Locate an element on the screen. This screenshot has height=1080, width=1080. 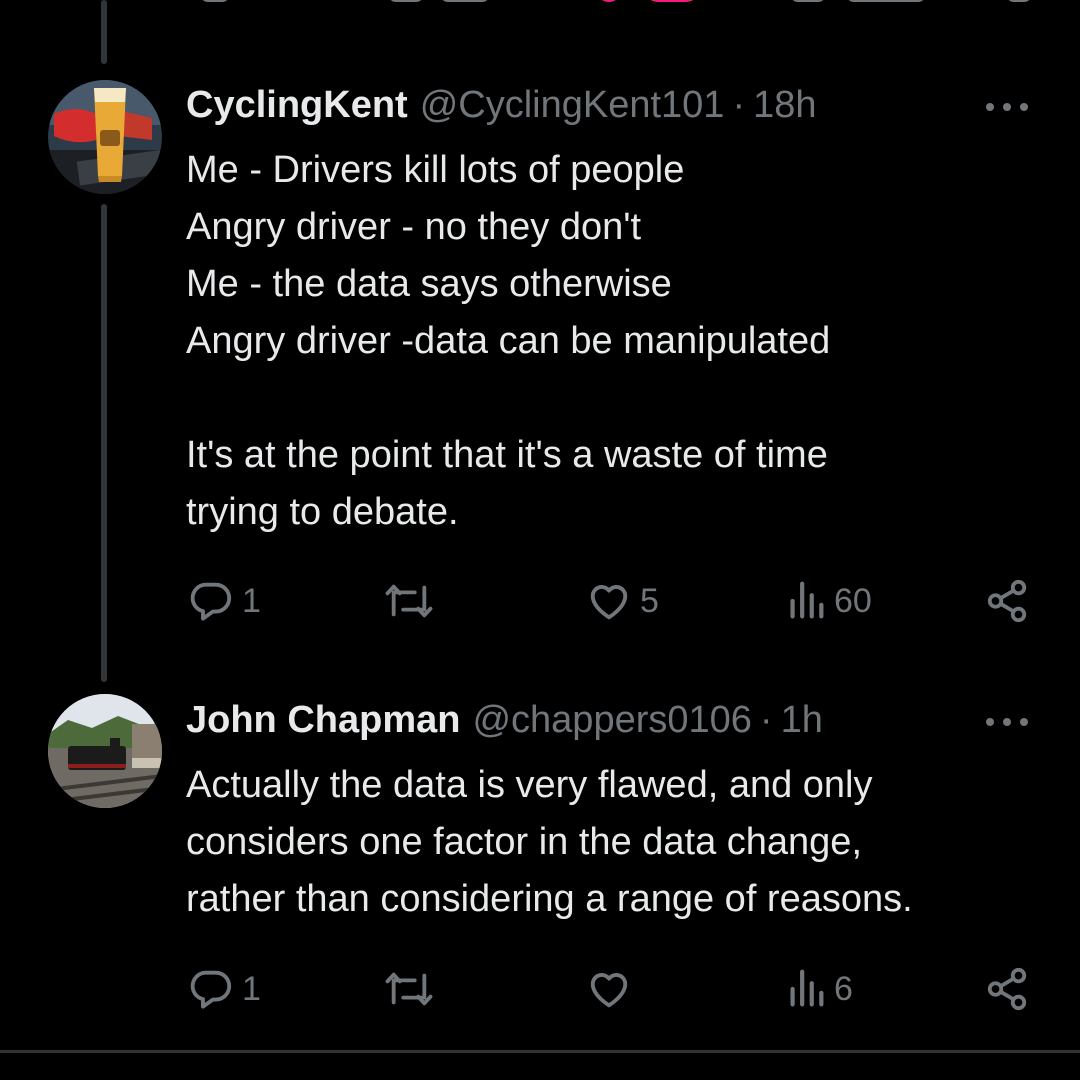
previous-tweet-actions is located at coordinates (540, 4).